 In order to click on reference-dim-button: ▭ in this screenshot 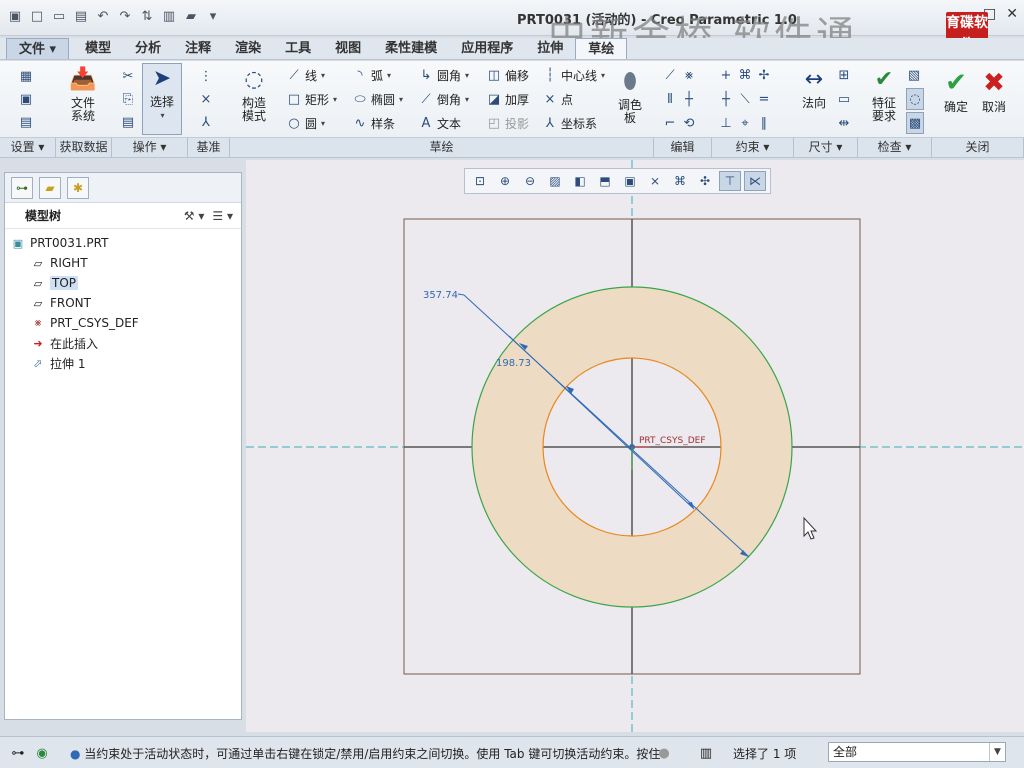, I will do `click(844, 99)`.